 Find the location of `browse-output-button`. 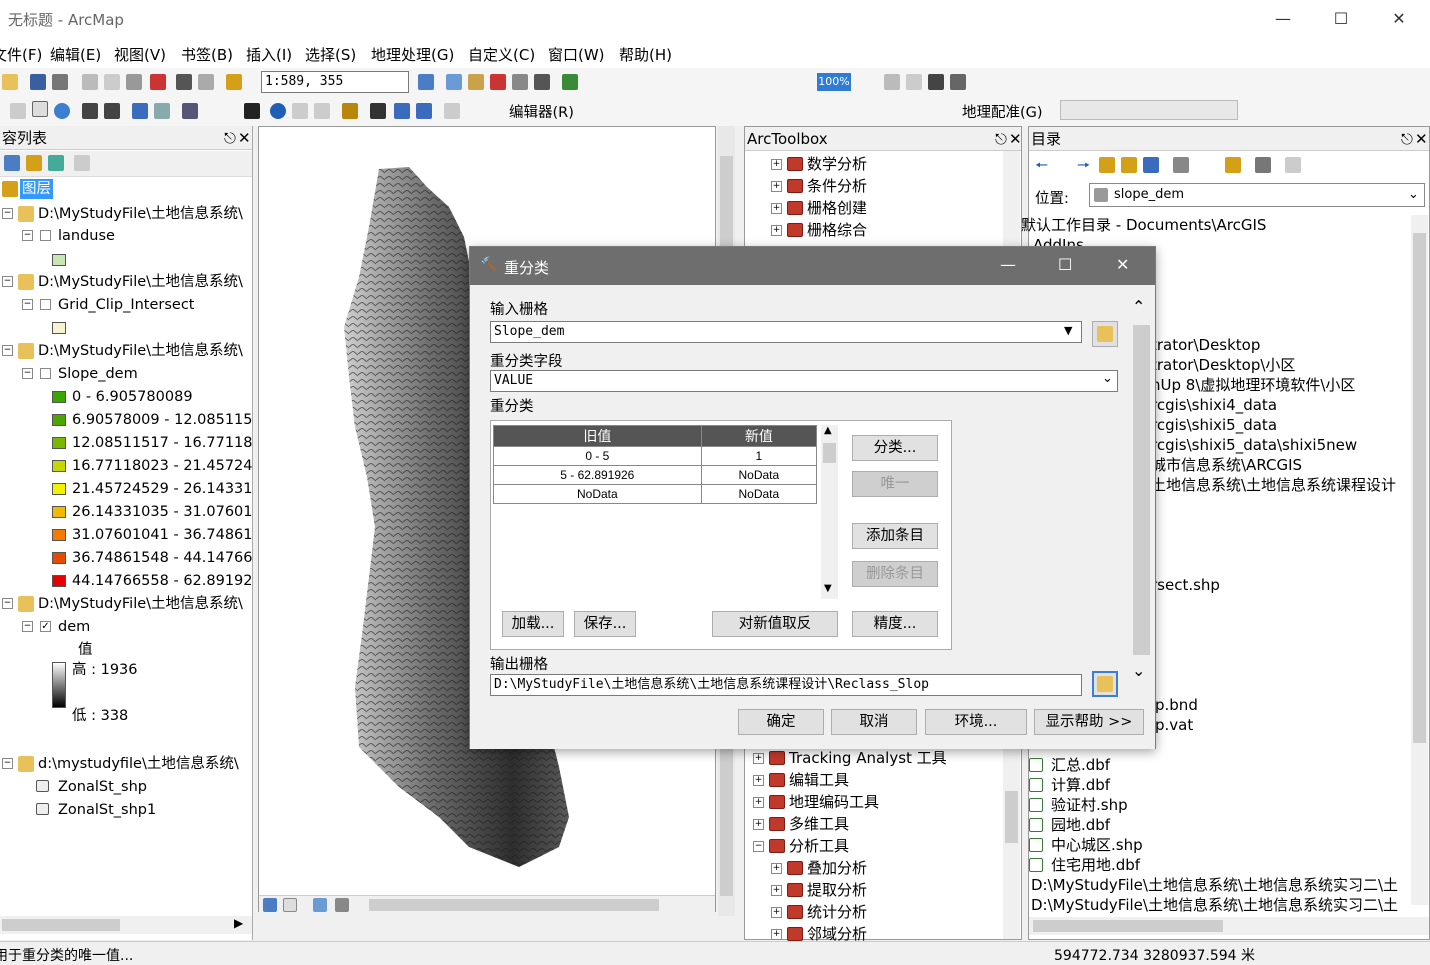

browse-output-button is located at coordinates (1105, 684).